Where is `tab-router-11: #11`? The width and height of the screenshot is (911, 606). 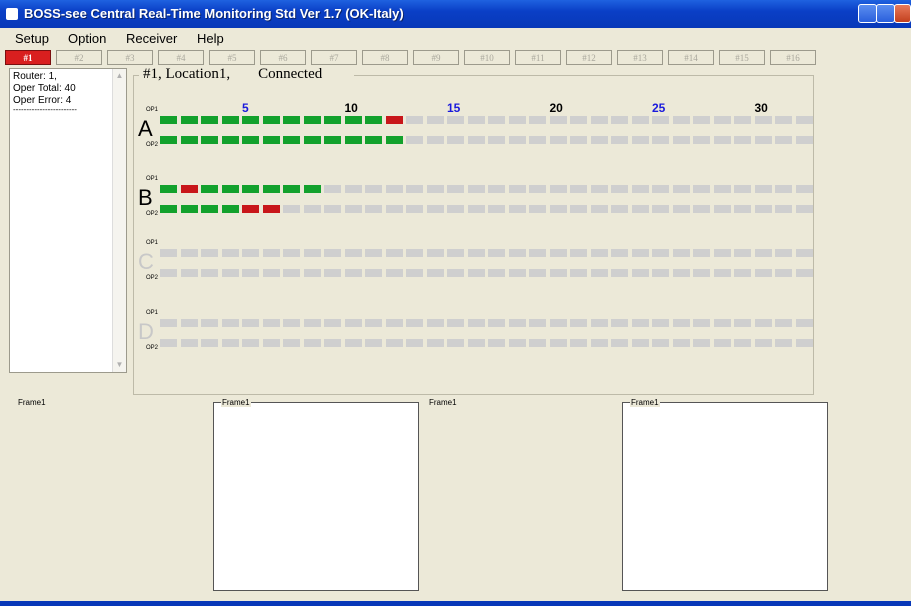
tab-router-11: #11 is located at coordinates (538, 57).